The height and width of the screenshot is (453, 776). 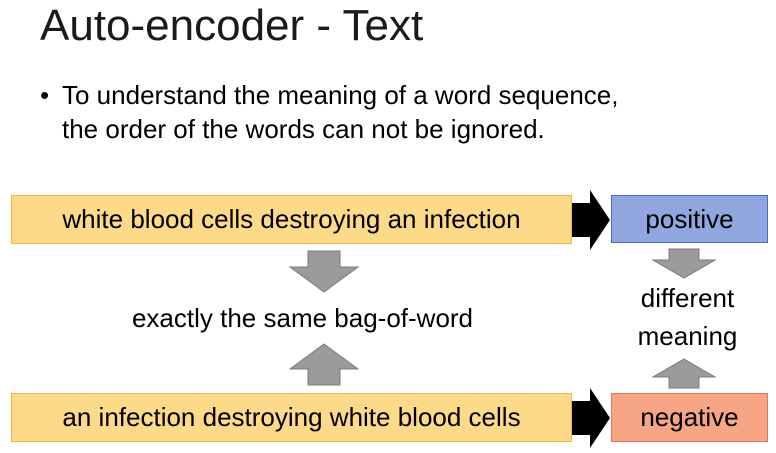 I want to click on slide-title: Auto-encoder - Text, so click(x=232, y=25).